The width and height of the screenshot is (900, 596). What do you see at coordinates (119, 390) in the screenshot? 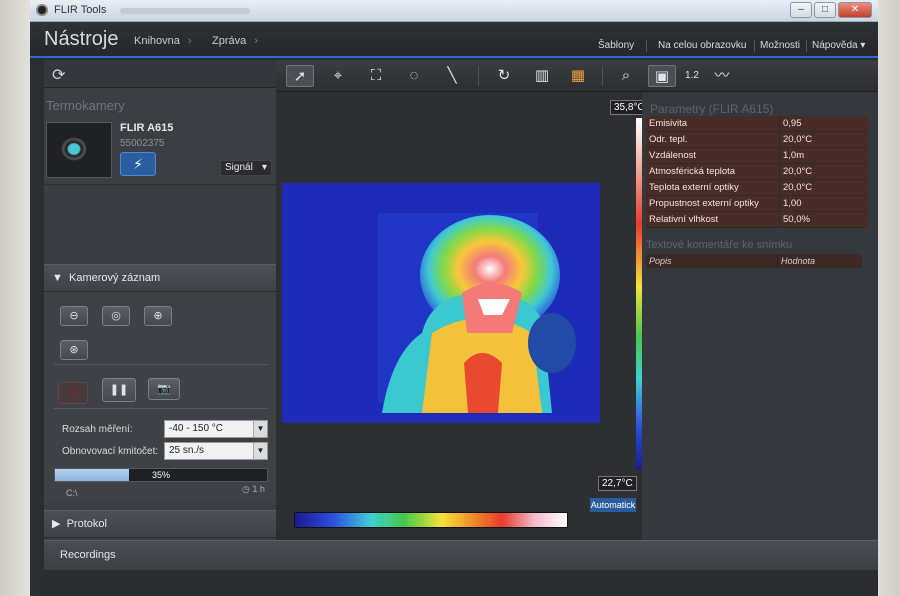
I see `pause-button: ❚❚` at bounding box center [119, 390].